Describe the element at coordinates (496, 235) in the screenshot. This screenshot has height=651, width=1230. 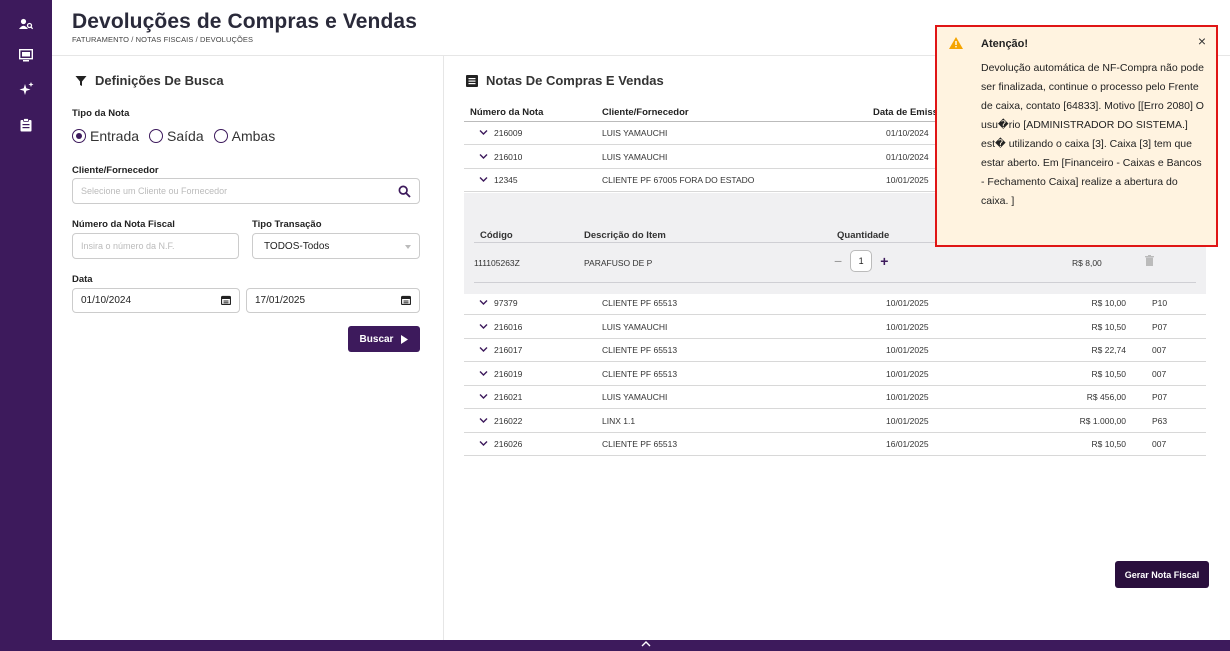
I see `sub-header-codigo: Código` at that location.